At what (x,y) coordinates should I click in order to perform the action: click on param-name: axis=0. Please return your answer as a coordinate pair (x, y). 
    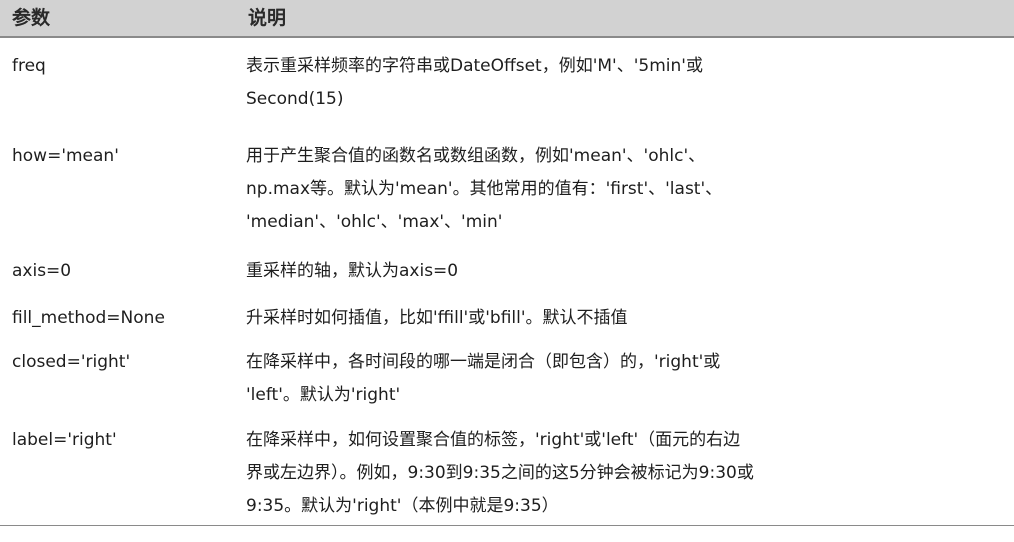
    Looking at the image, I should click on (42, 271).